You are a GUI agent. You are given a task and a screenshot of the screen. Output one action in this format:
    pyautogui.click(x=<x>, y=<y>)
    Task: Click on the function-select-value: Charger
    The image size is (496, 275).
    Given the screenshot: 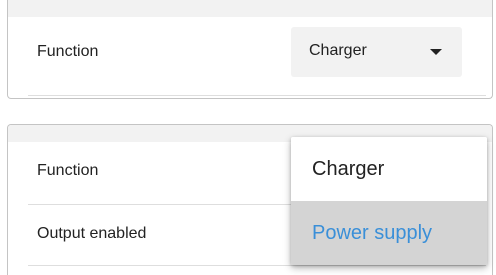 What is the action you would take?
    pyautogui.click(x=338, y=50)
    